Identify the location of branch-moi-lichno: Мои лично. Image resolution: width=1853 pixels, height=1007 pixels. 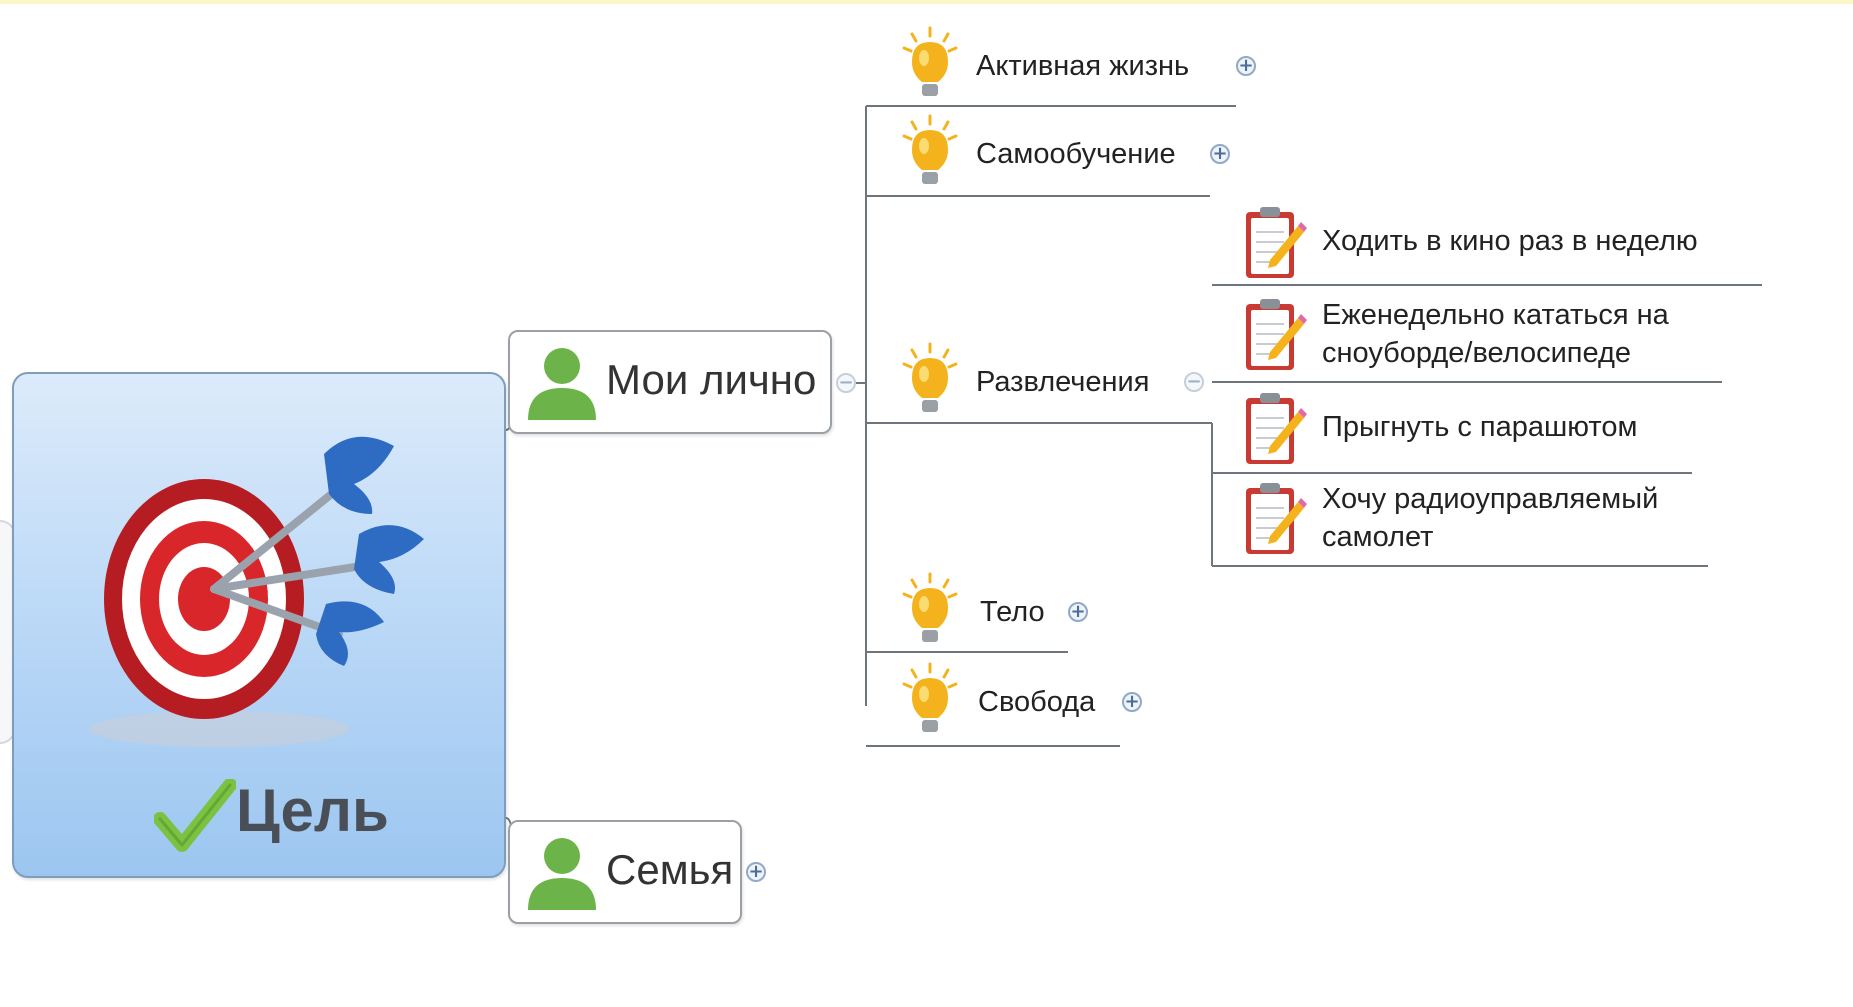
(670, 382).